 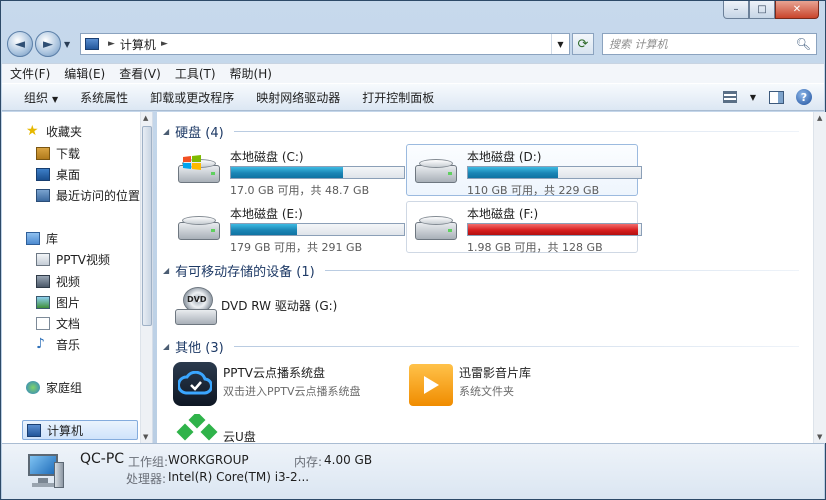 I want to click on recent-pages-dropdown: ▼, so click(x=70, y=44).